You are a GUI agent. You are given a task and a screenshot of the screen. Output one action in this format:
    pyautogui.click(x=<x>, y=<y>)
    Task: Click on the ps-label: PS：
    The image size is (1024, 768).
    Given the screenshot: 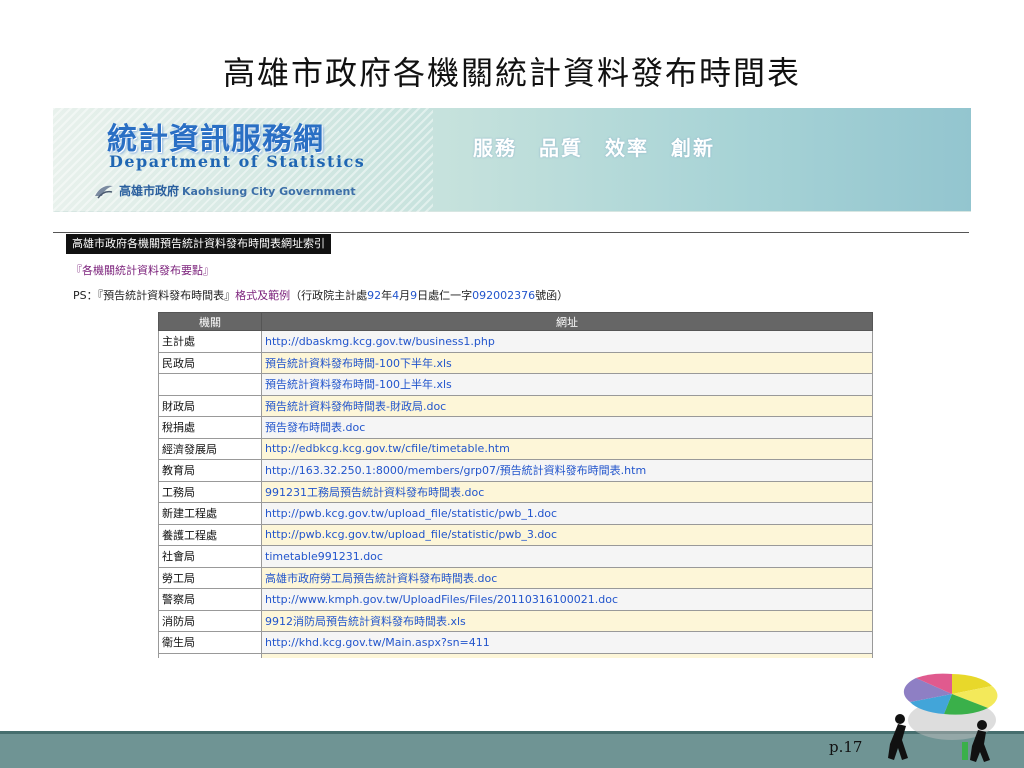 What is the action you would take?
    pyautogui.click(x=85, y=295)
    